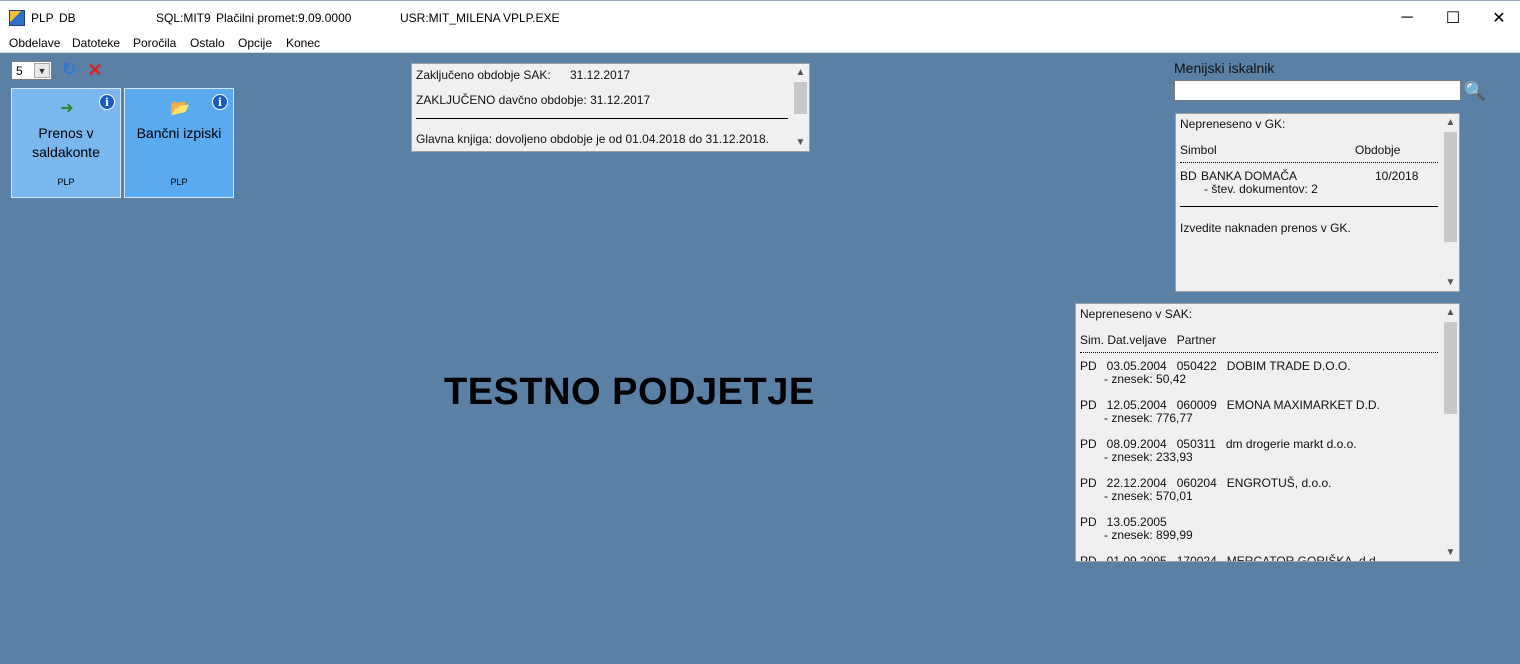 The width and height of the screenshot is (1520, 664). I want to click on sak-row-amount: - znesek: 776,77, so click(1148, 418).